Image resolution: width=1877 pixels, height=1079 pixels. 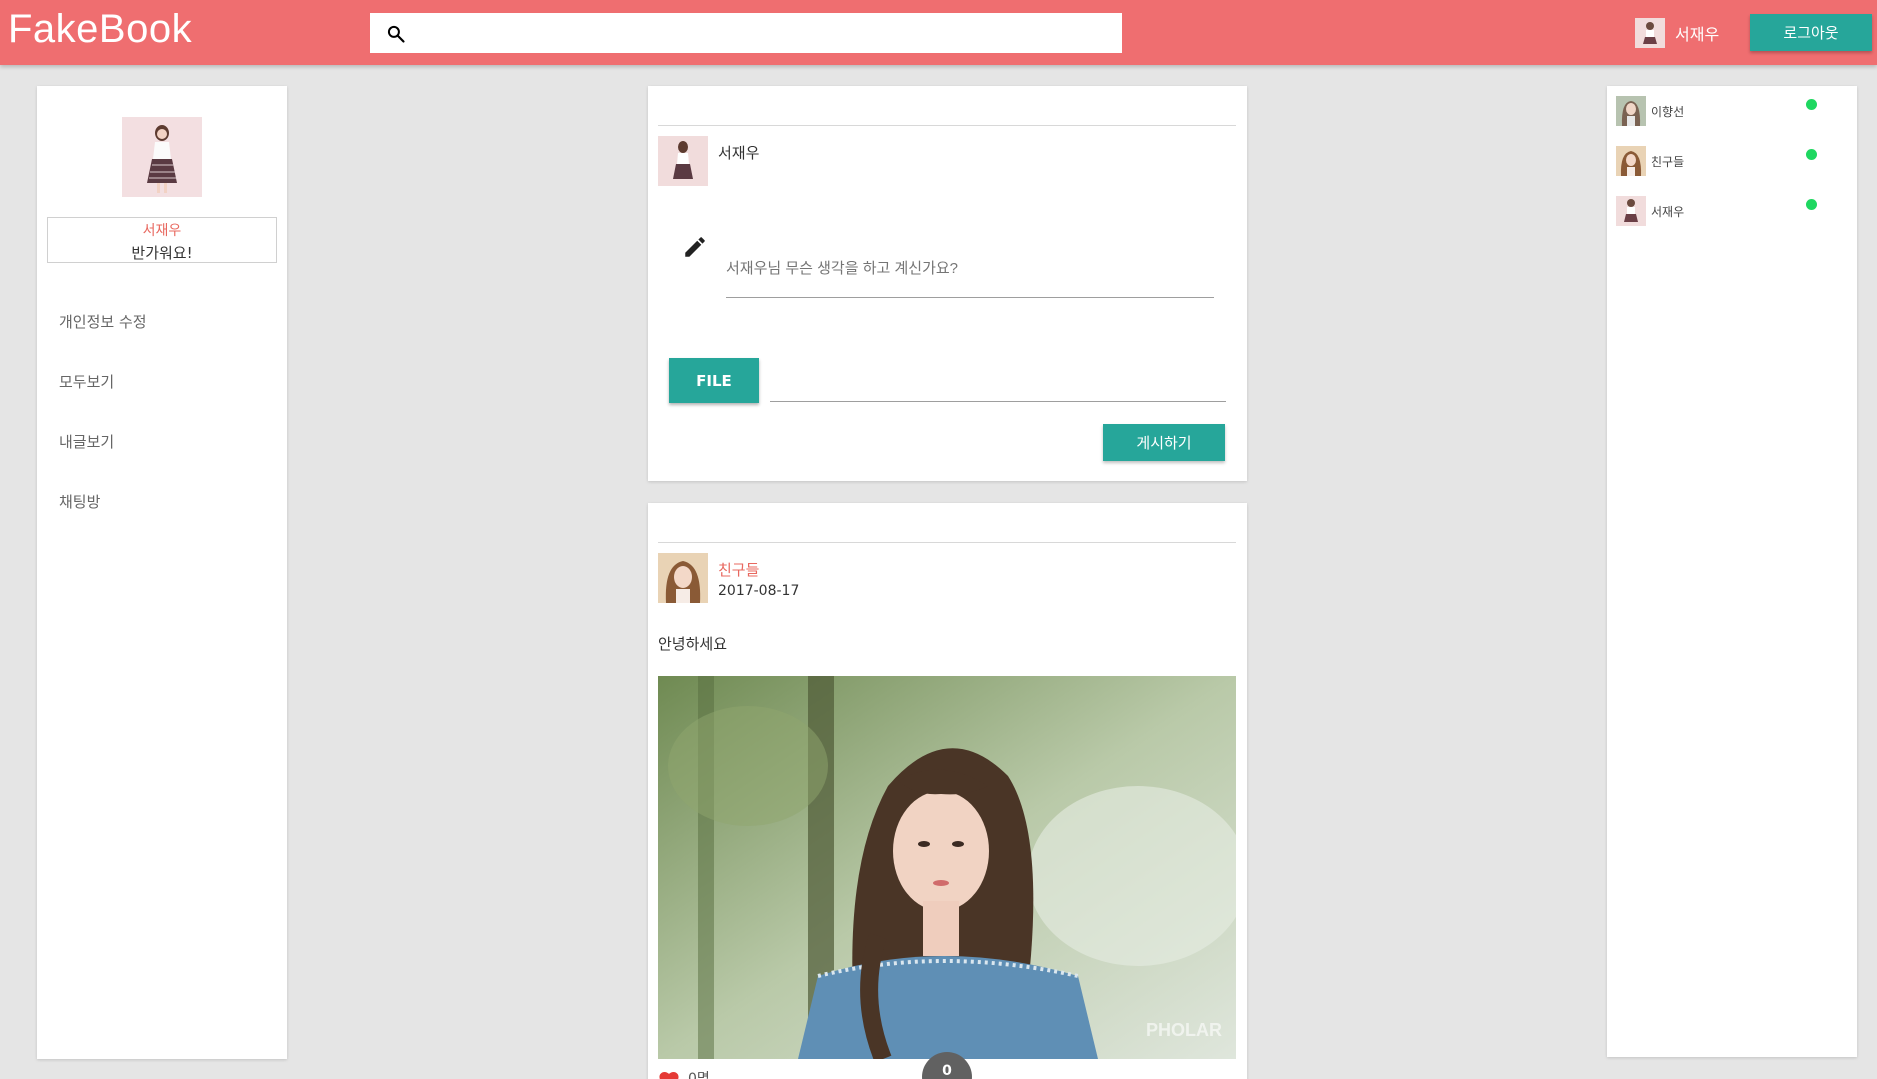 What do you see at coordinates (103, 341) in the screenshot?
I see `sidebar-item-edit-profile: 개인정보 수정` at bounding box center [103, 341].